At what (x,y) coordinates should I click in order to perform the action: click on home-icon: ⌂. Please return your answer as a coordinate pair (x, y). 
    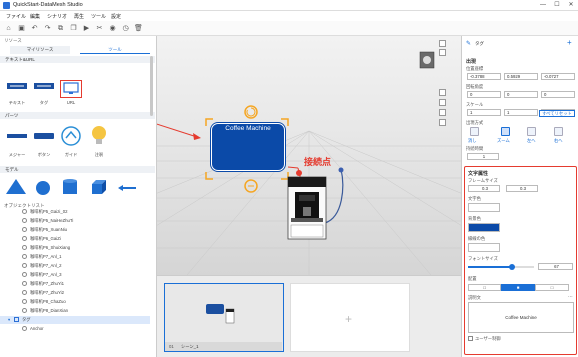
    Looking at the image, I should click on (8, 28).